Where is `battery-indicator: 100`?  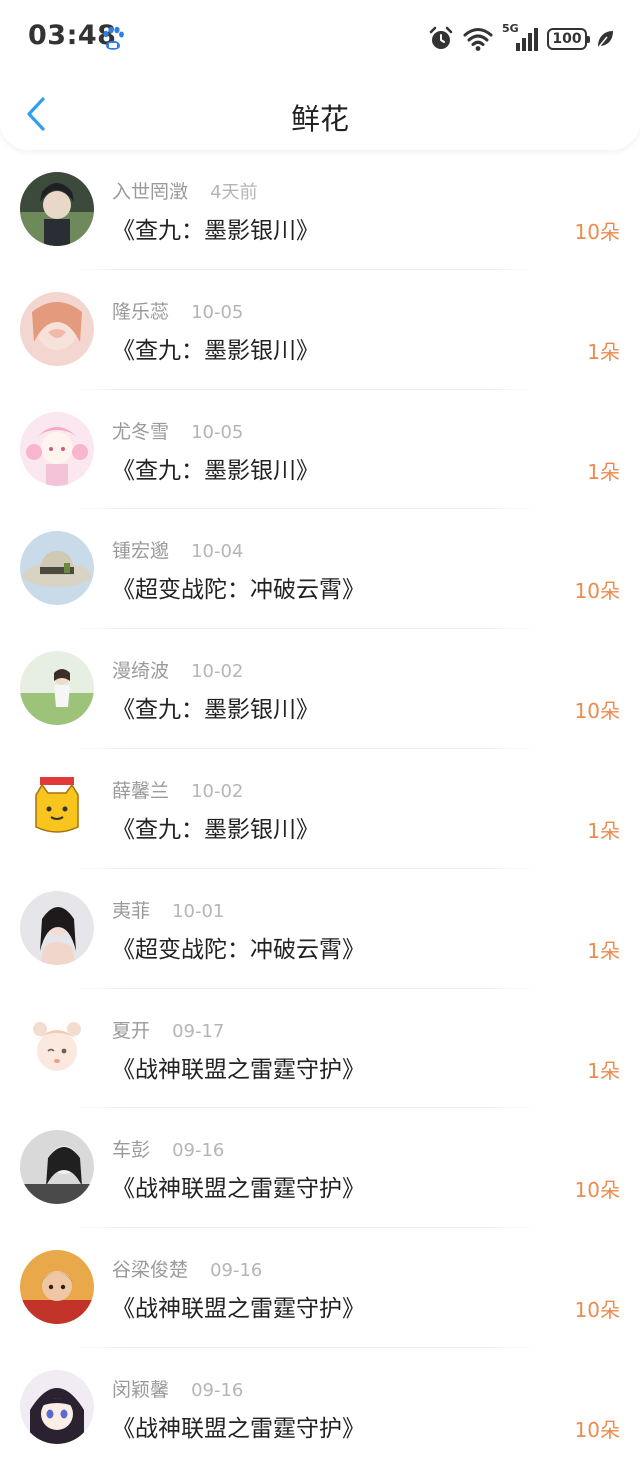 battery-indicator: 100 is located at coordinates (568, 39).